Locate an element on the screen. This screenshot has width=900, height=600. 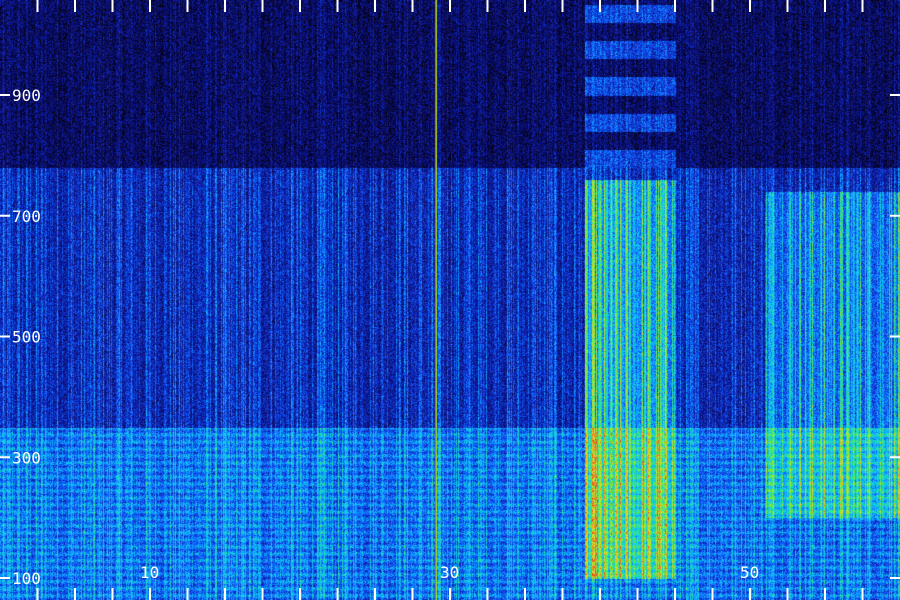
x-tick-label: 10 is located at coordinates (149, 572).